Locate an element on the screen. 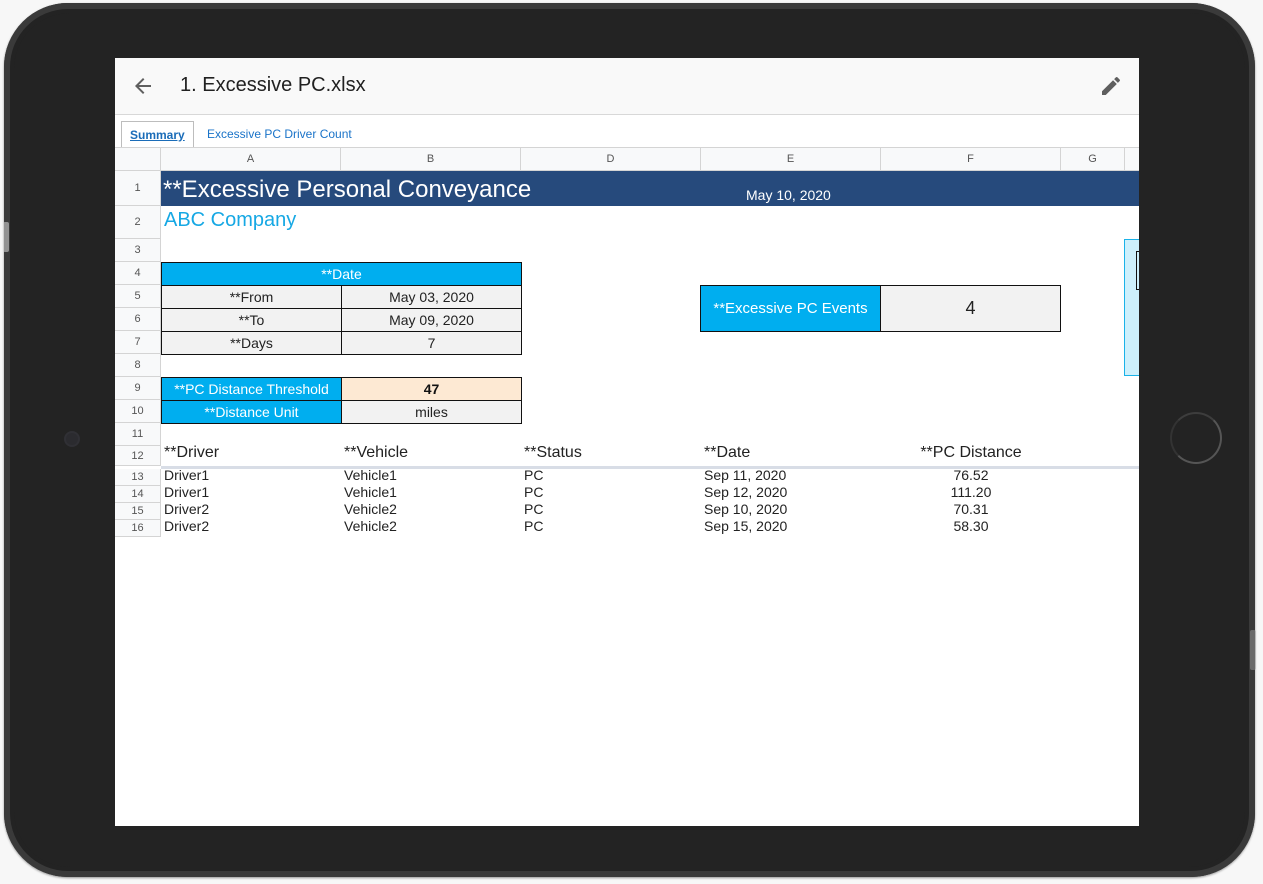 This screenshot has width=1263, height=884. date-cell: Sep 12, 2020 is located at coordinates (745, 492).